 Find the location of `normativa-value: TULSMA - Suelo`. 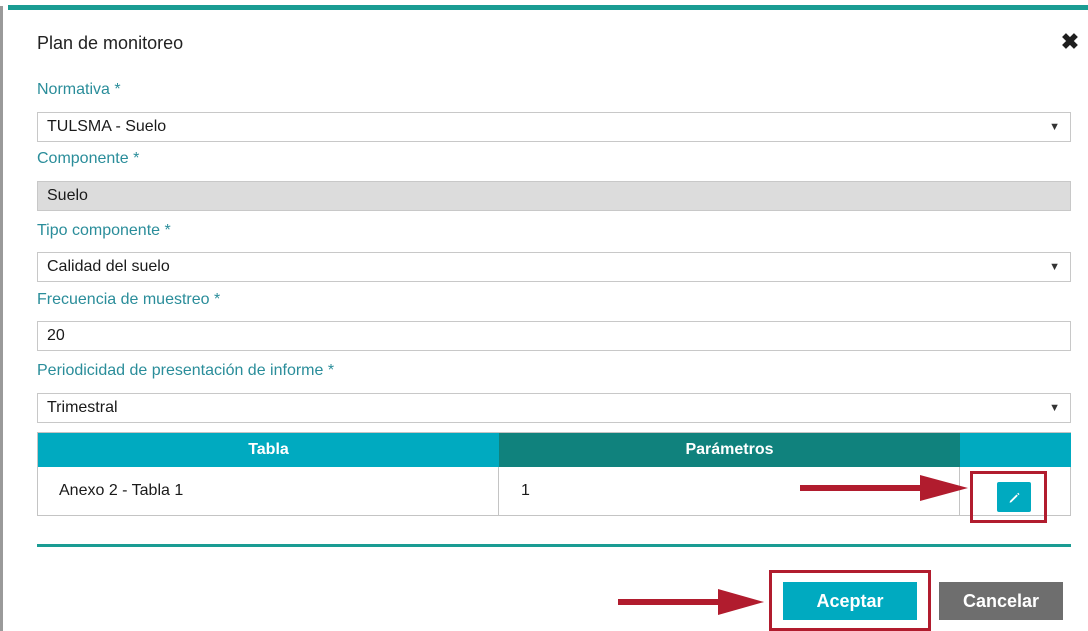

normativa-value: TULSMA - Suelo is located at coordinates (107, 126).